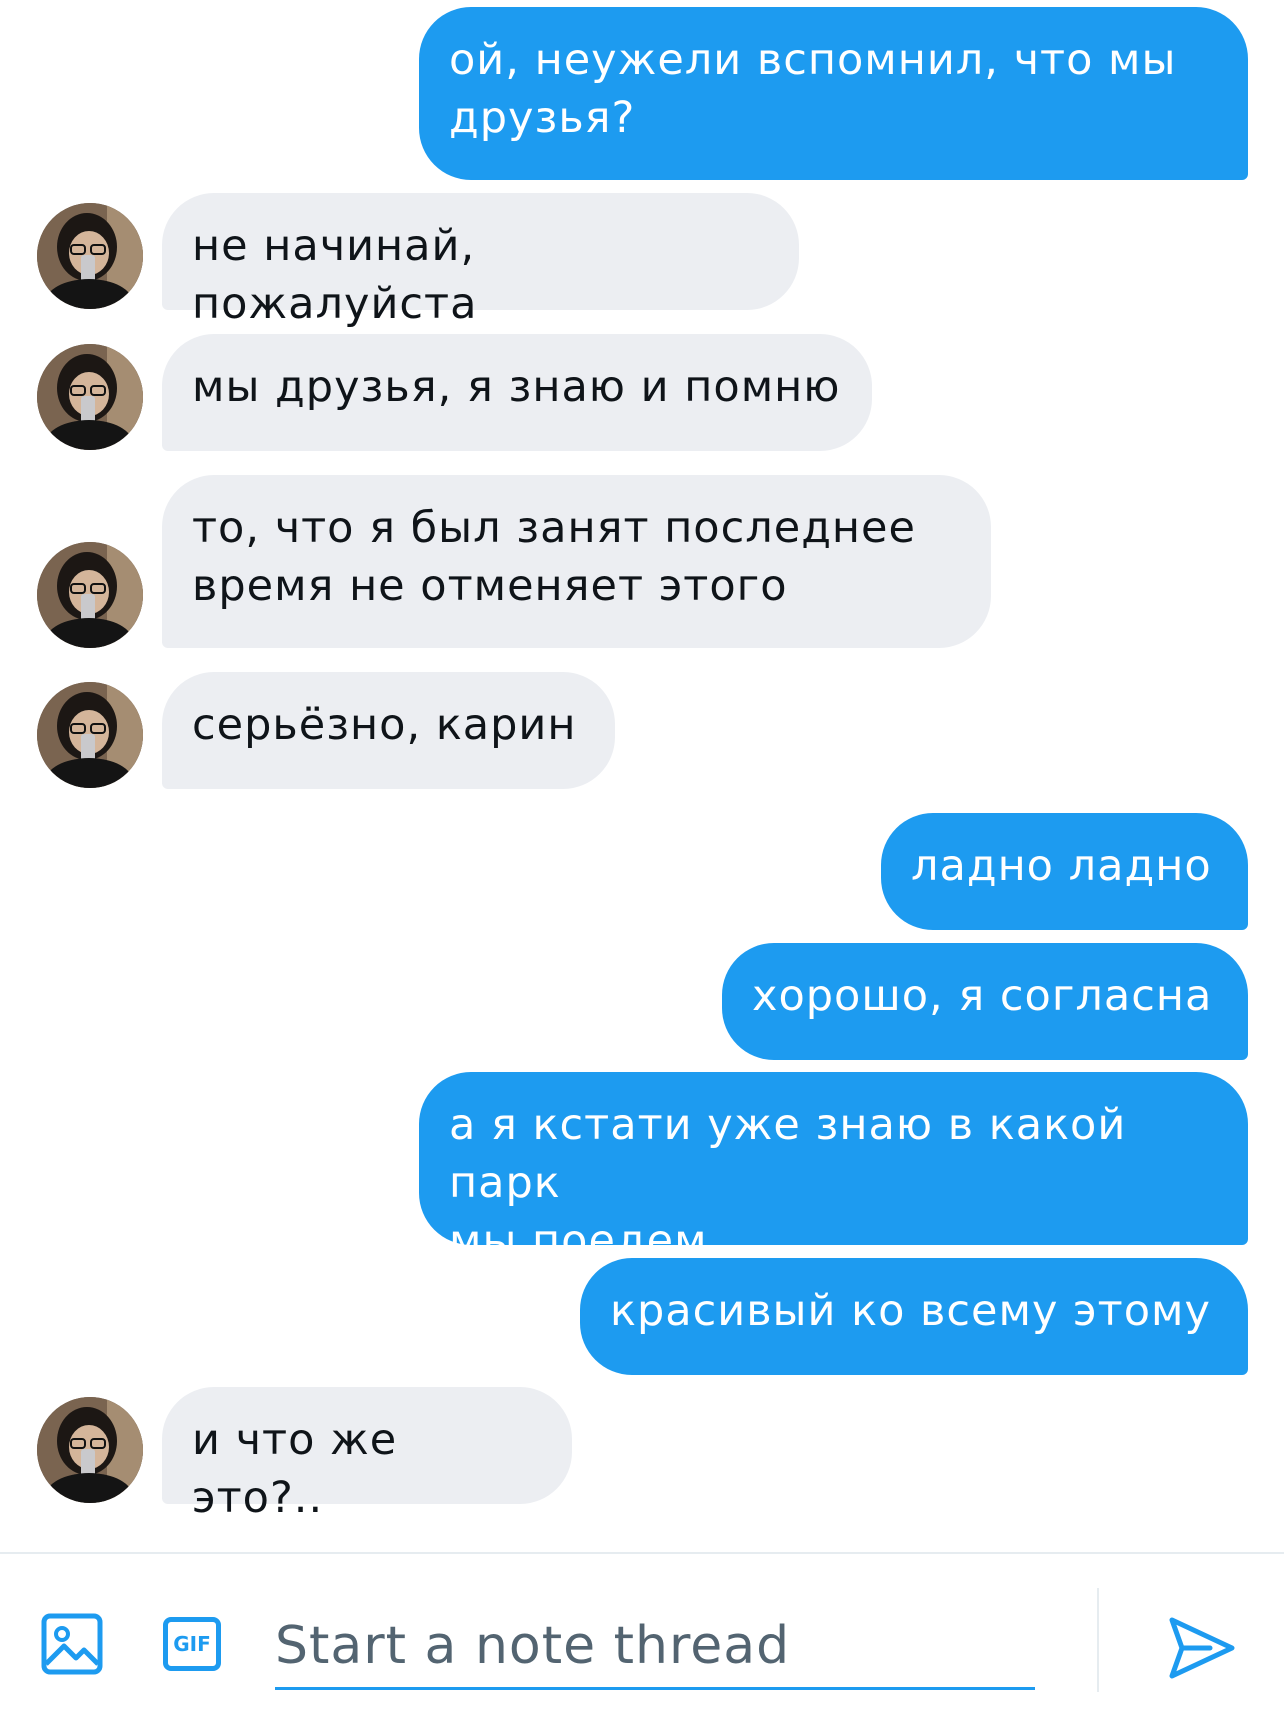 Image resolution: width=1284 pixels, height=1732 pixels. Describe the element at coordinates (655, 1647) in the screenshot. I see `note-input` at that location.